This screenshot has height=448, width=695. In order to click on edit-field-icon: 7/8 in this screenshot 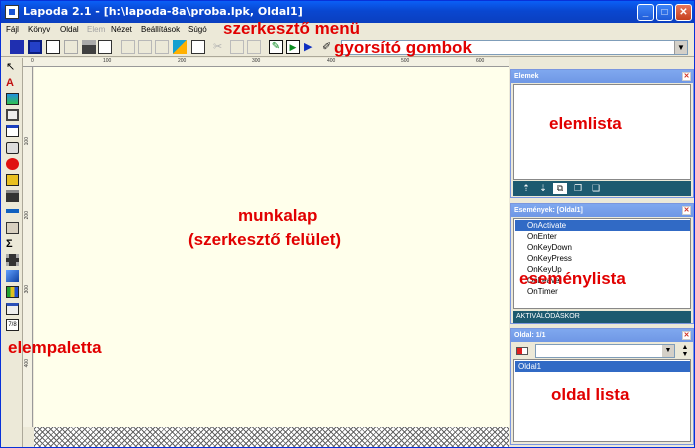, I will do `click(12, 325)`.